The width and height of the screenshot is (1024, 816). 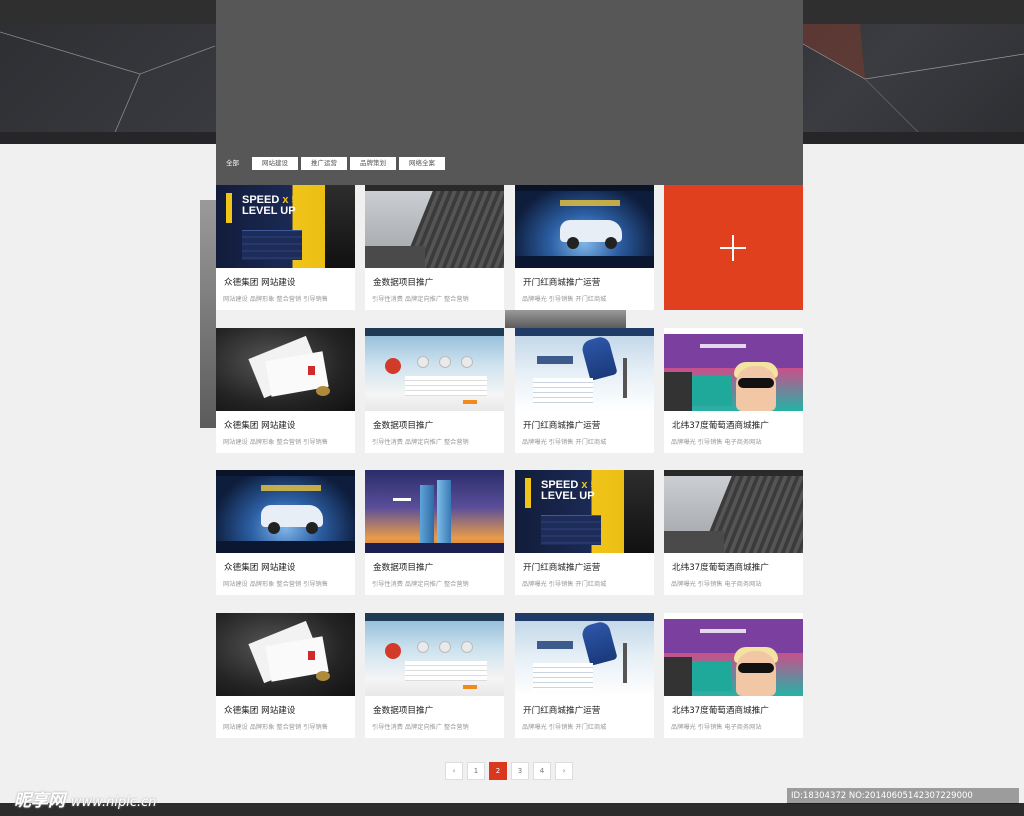 What do you see at coordinates (422, 163) in the screenshot?
I see `filter-tab: 网络全案` at bounding box center [422, 163].